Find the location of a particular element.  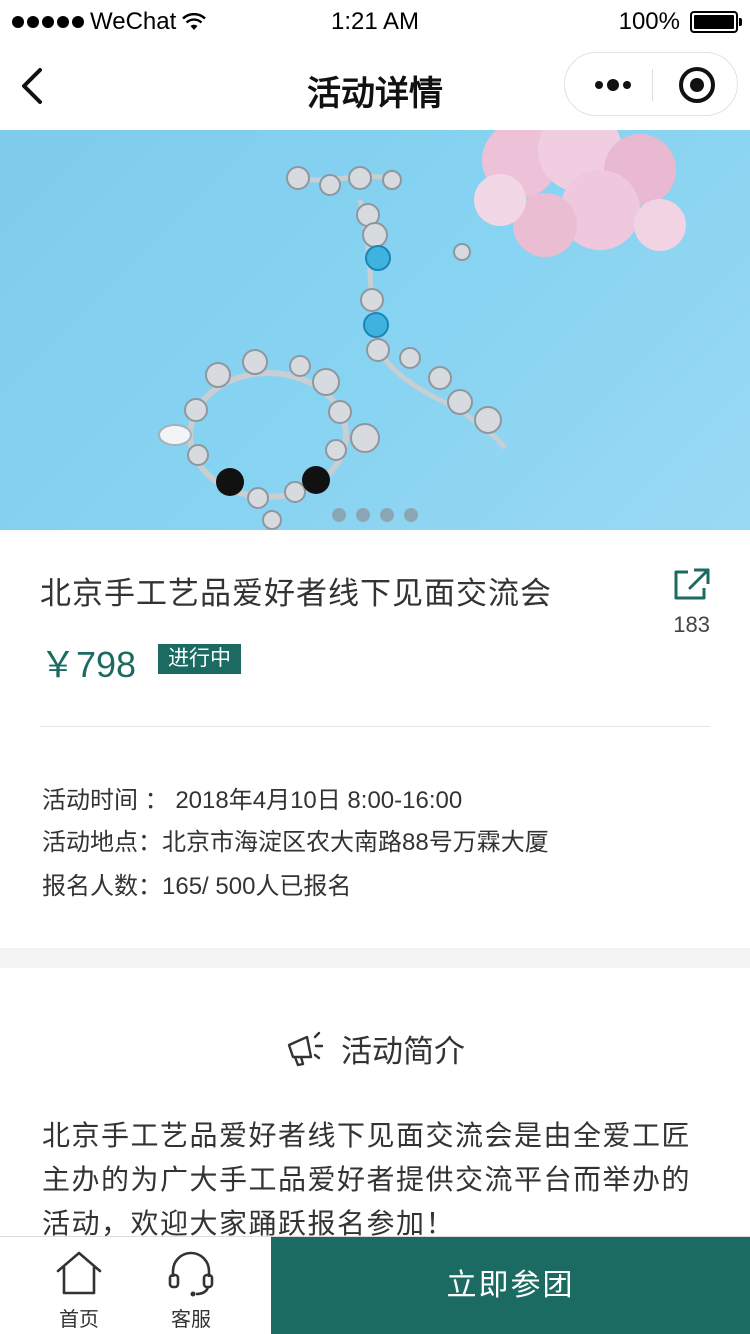

more-button is located at coordinates (613, 85).